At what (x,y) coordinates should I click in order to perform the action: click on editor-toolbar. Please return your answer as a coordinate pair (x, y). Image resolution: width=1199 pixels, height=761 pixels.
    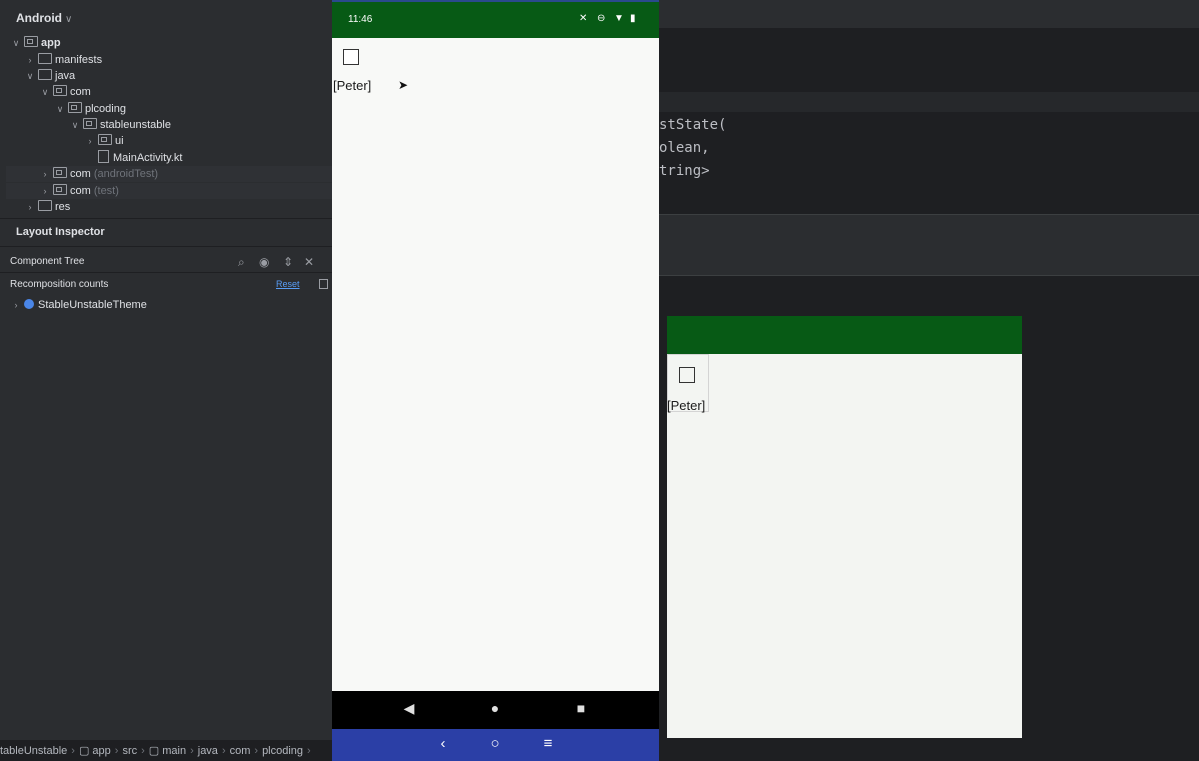
    Looking at the image, I should click on (929, 245).